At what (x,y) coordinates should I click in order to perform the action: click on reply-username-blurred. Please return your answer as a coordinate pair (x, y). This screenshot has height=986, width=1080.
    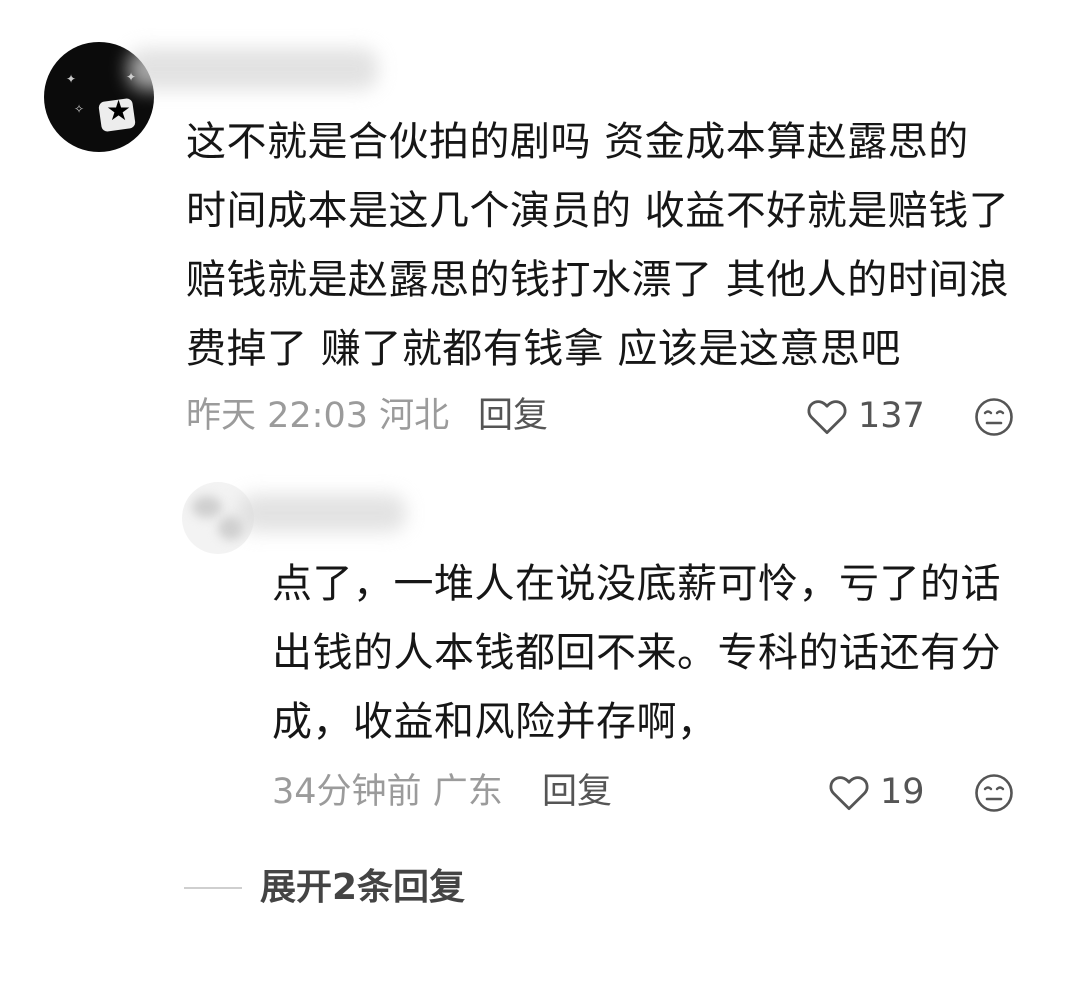
    Looking at the image, I should click on (322, 513).